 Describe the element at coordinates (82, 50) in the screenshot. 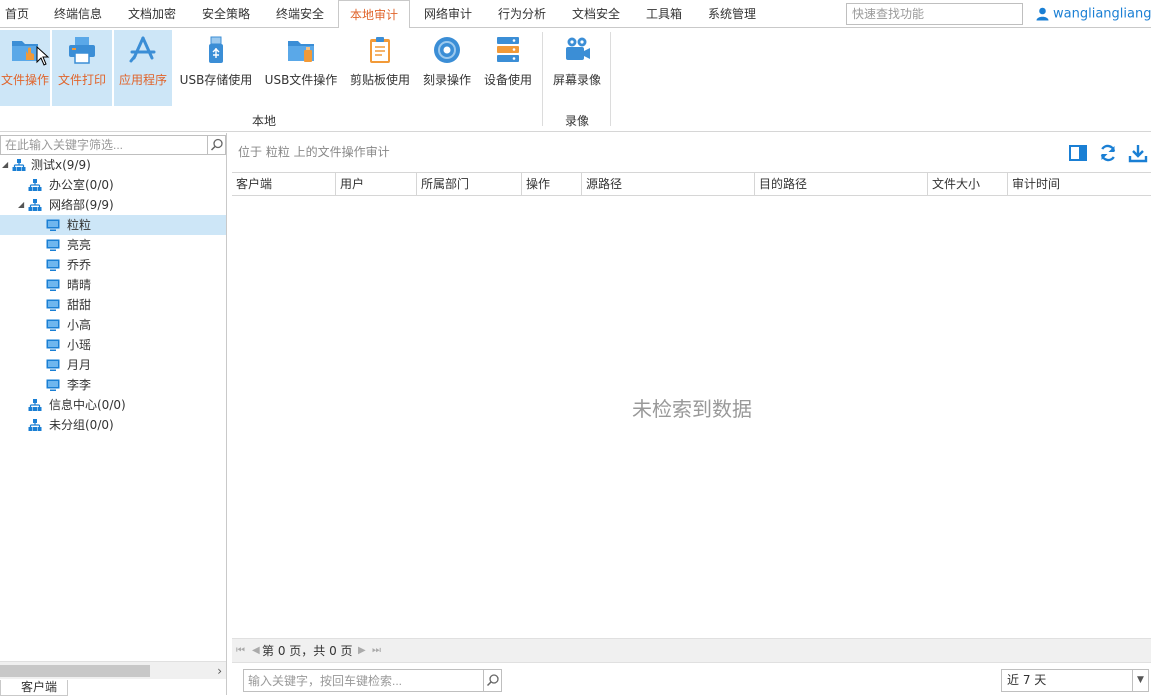

I see `printer-icon` at that location.